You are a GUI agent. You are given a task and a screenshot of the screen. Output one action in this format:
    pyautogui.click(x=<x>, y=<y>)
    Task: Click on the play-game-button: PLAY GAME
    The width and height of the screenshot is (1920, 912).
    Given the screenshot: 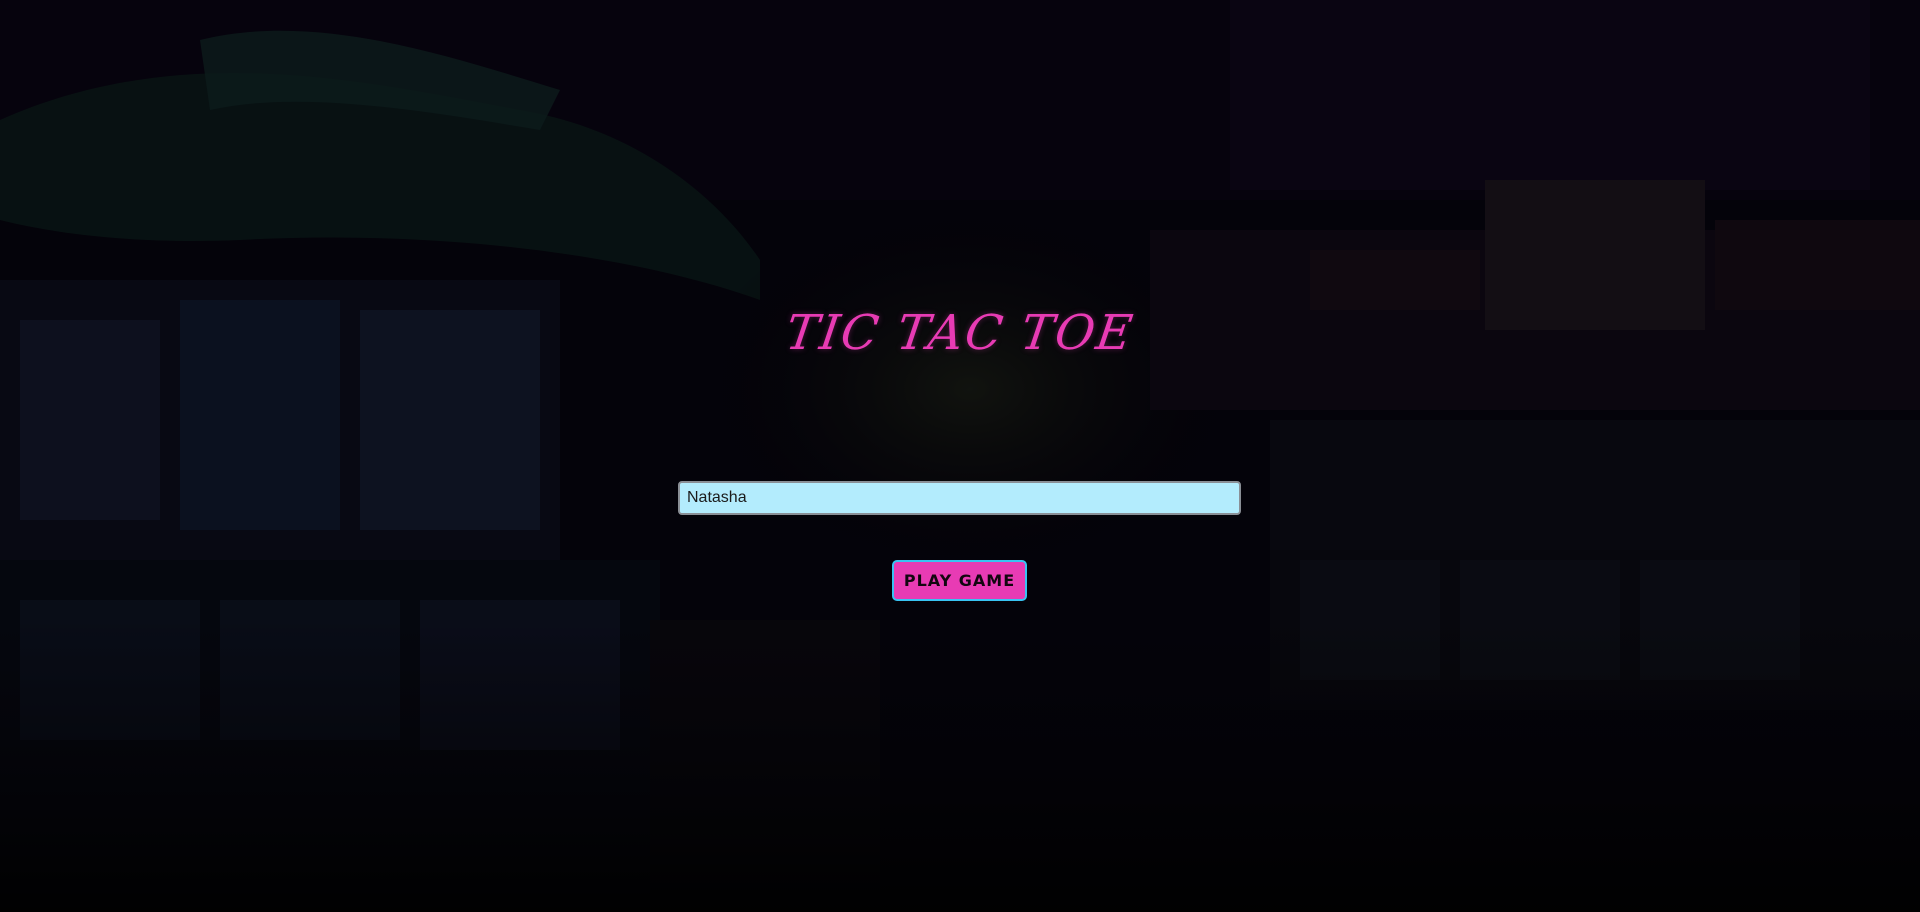 What is the action you would take?
    pyautogui.click(x=959, y=580)
    